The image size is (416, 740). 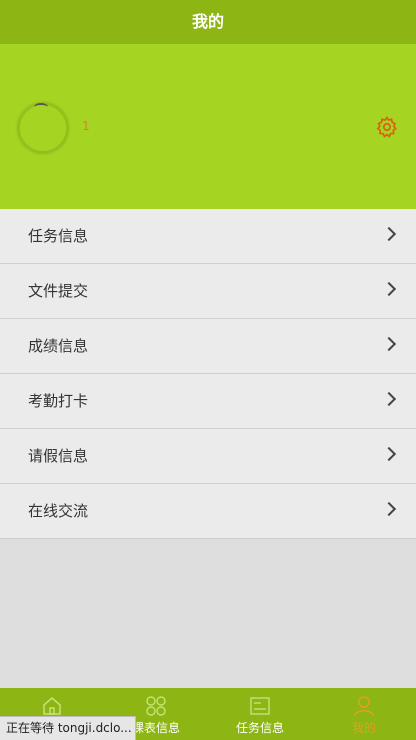 I want to click on user-icon, so click(x=364, y=706).